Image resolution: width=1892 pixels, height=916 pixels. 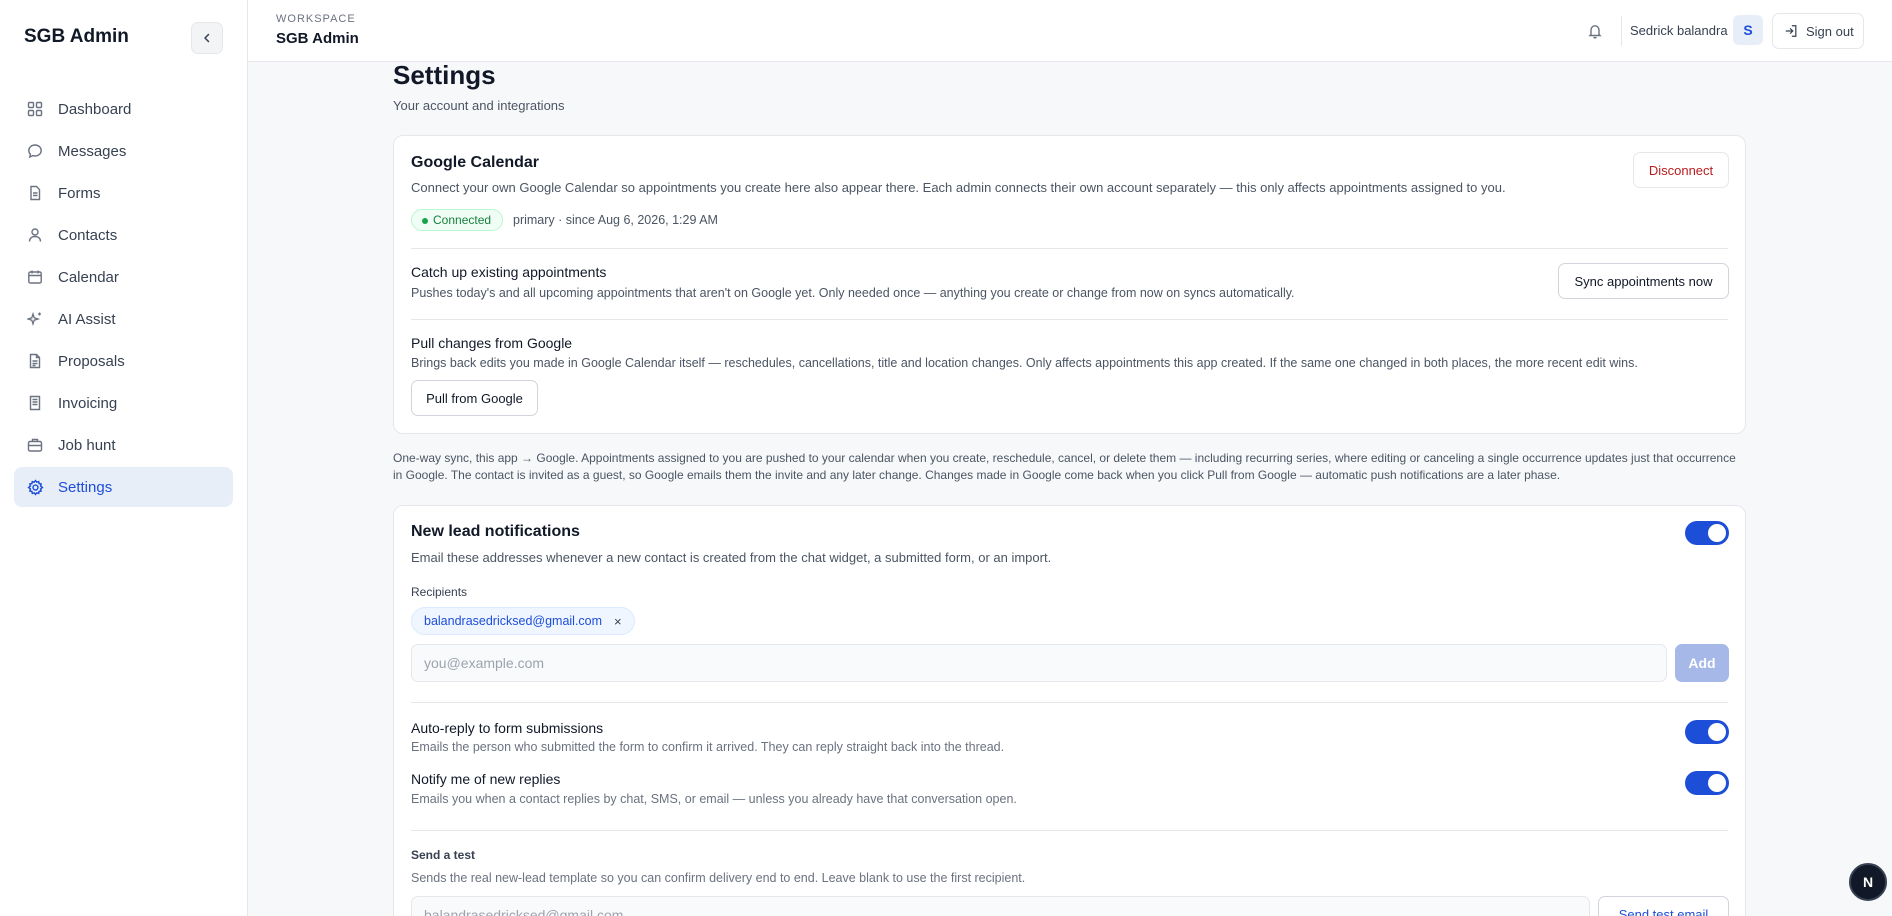 I want to click on sidebar-item-label: Calendar, so click(x=88, y=277).